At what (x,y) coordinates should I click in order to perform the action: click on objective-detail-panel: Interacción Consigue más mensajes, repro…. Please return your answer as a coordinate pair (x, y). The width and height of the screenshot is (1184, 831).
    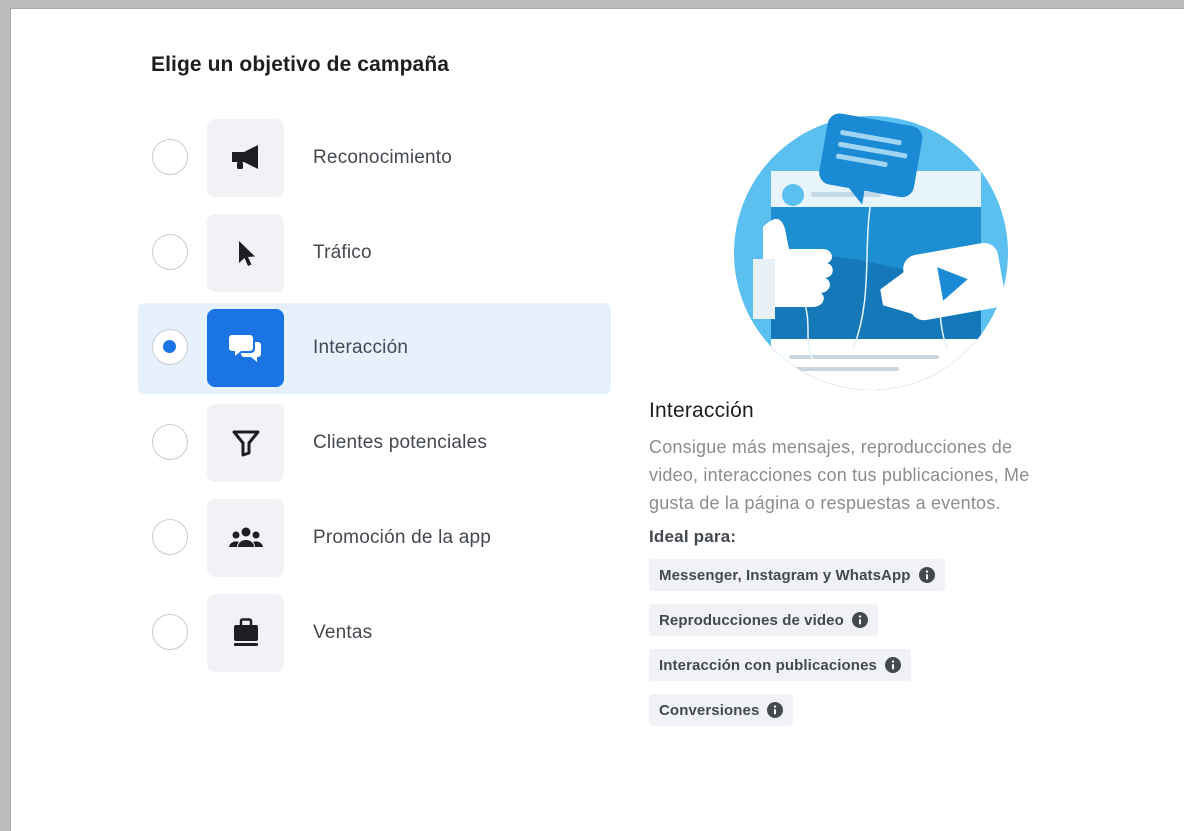
    Looking at the image, I should click on (859, 569).